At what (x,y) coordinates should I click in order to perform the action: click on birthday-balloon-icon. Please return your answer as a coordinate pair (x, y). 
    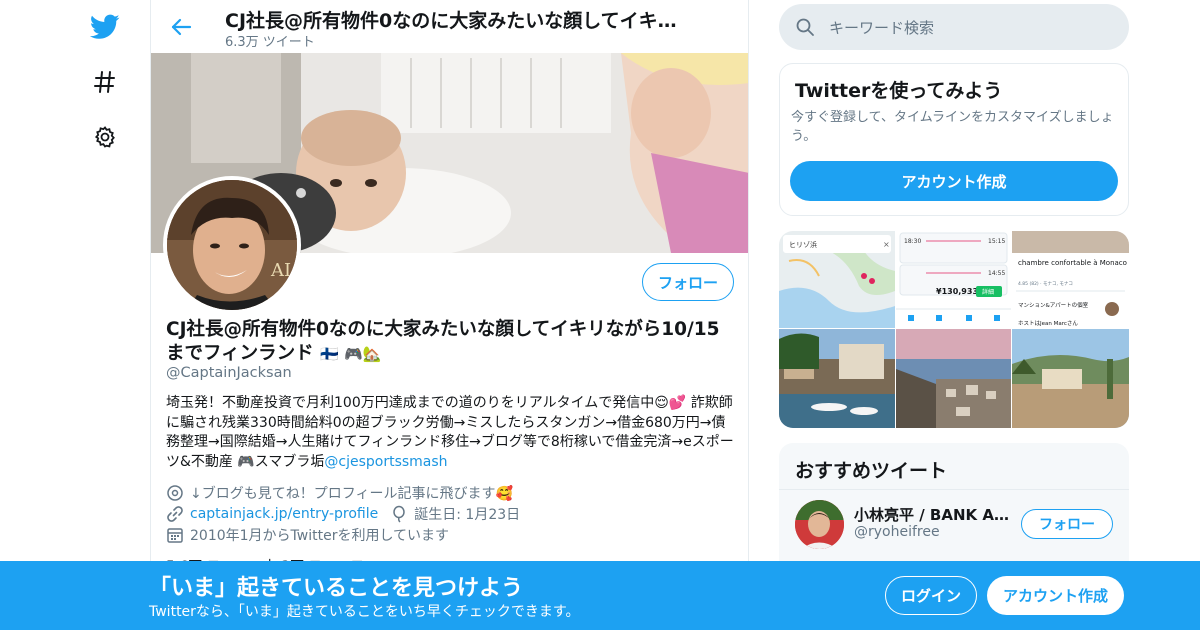
    Looking at the image, I should click on (399, 514).